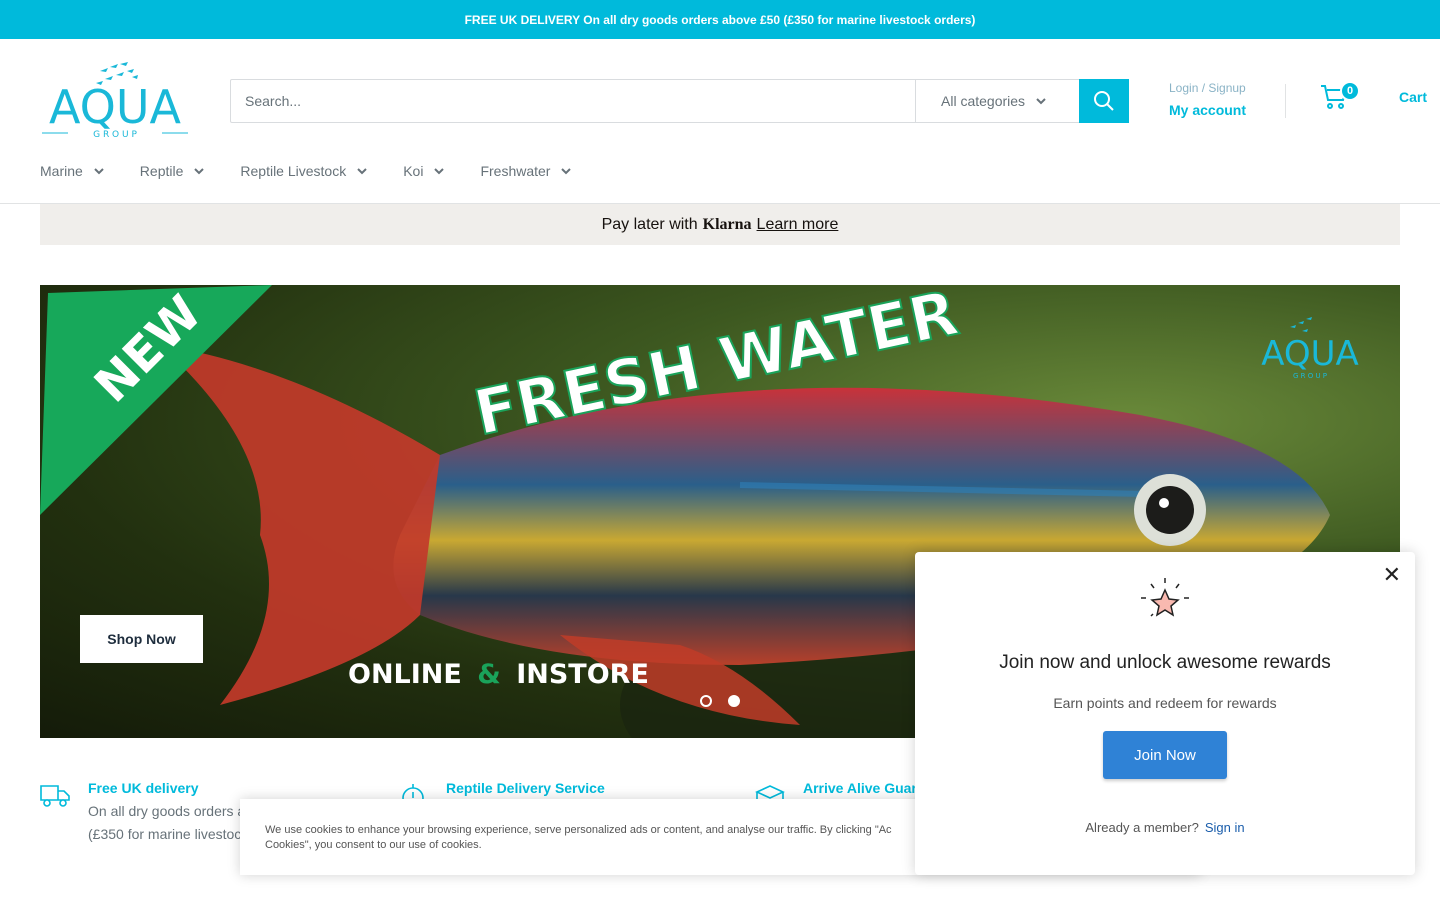  I want to click on nav-item-label: Koi, so click(413, 171).